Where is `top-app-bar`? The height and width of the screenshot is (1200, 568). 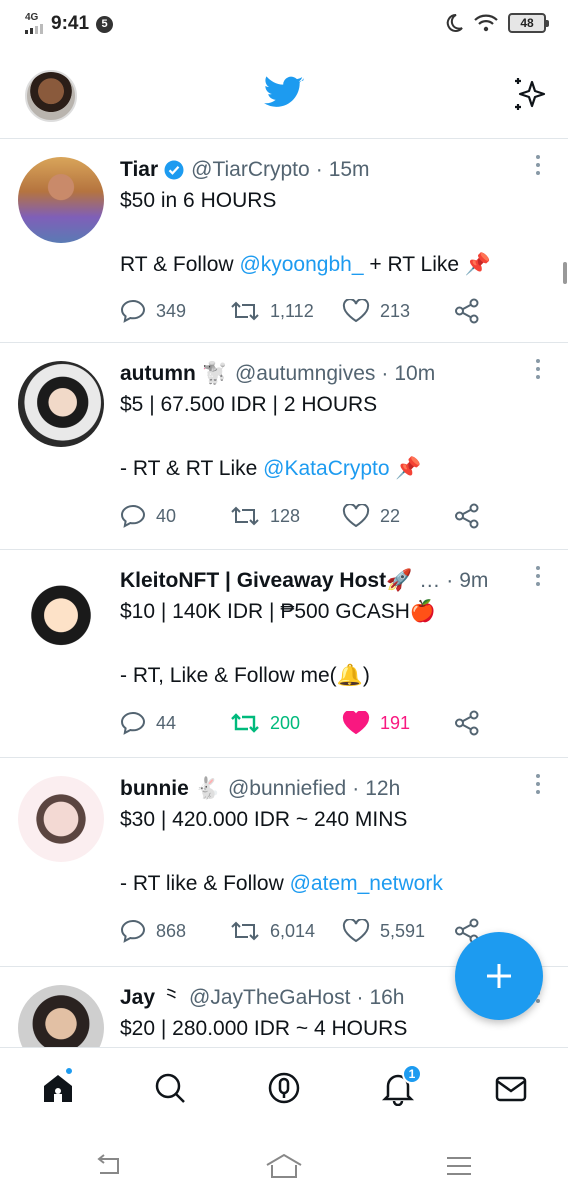
top-app-bar is located at coordinates (284, 94).